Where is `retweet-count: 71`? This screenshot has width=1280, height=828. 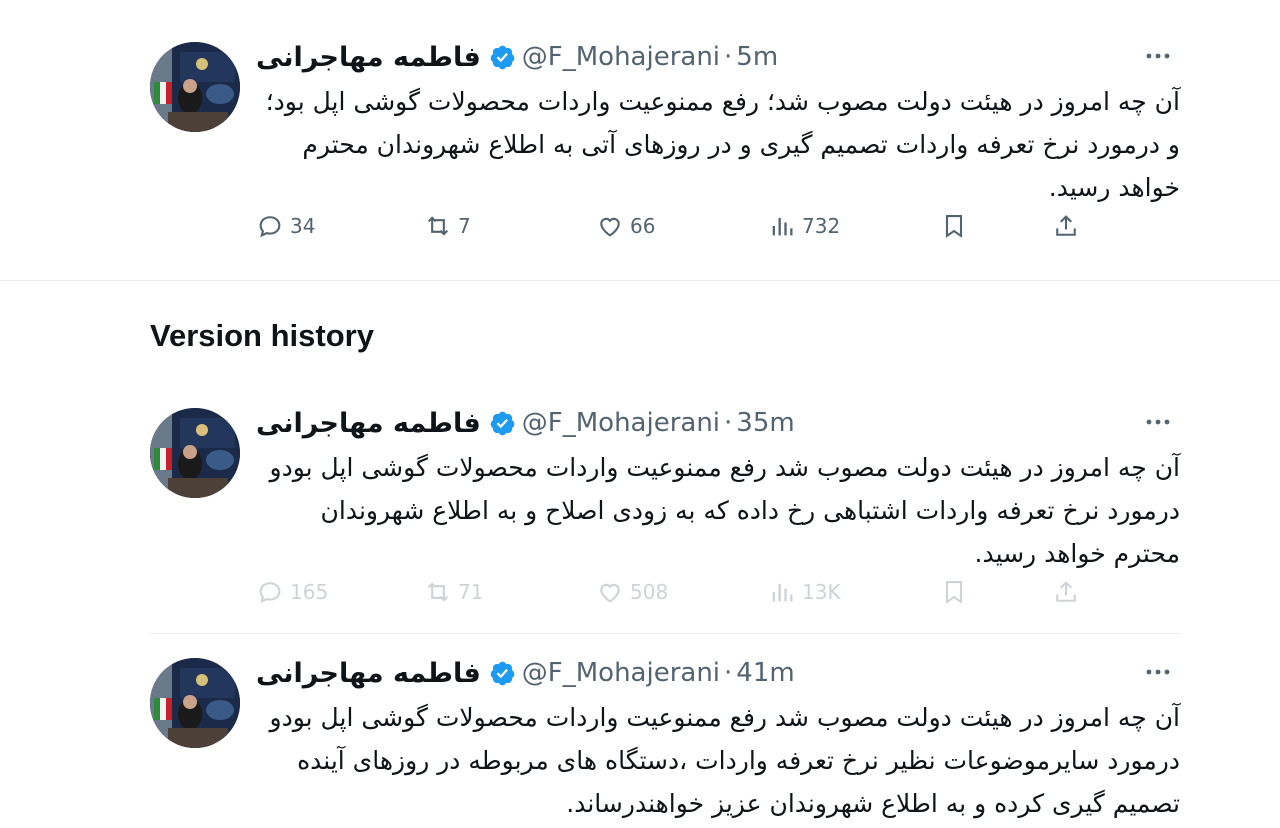 retweet-count: 71 is located at coordinates (471, 592).